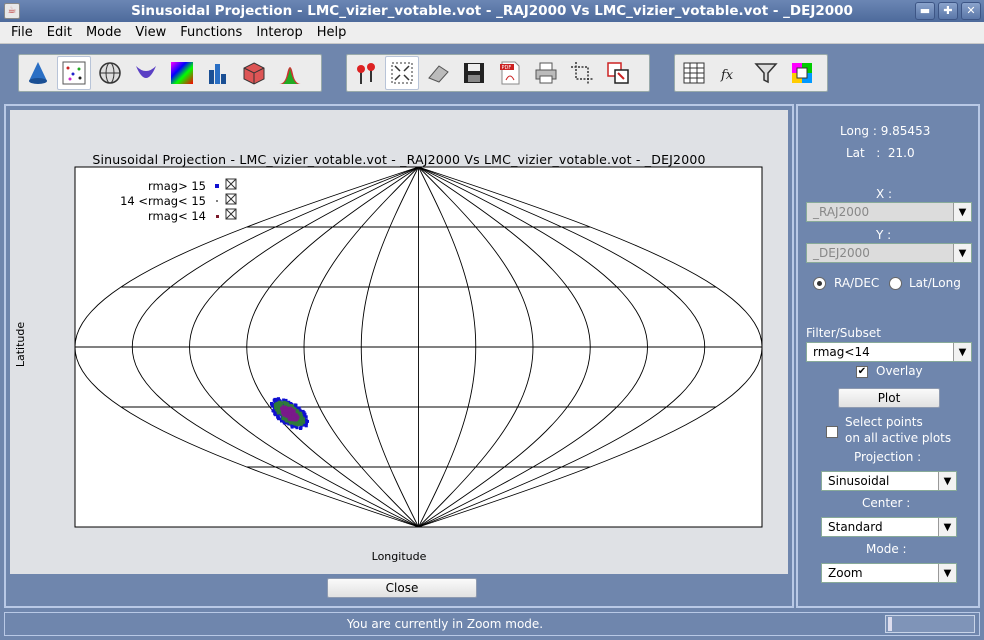  I want to click on menu-view: View, so click(150, 32).